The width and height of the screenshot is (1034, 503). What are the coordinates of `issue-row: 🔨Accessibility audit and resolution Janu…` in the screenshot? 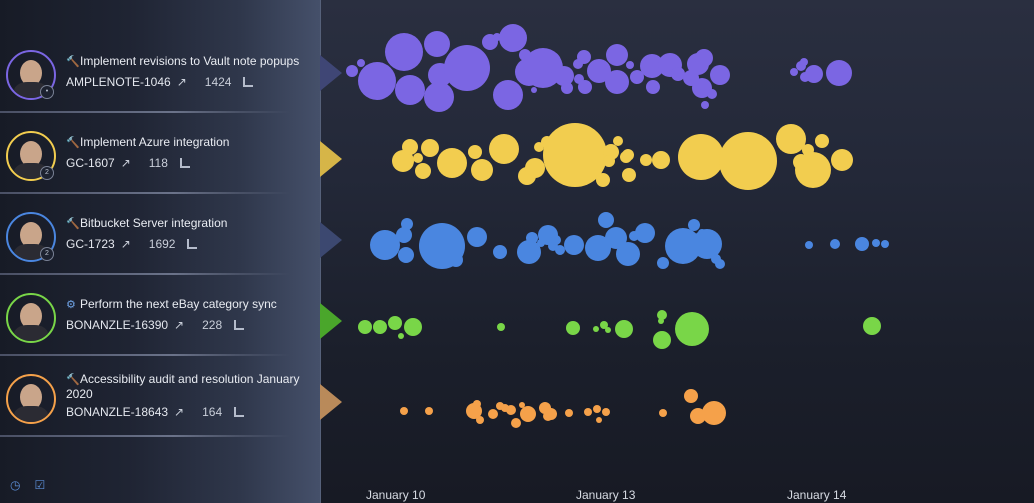 It's located at (160, 397).